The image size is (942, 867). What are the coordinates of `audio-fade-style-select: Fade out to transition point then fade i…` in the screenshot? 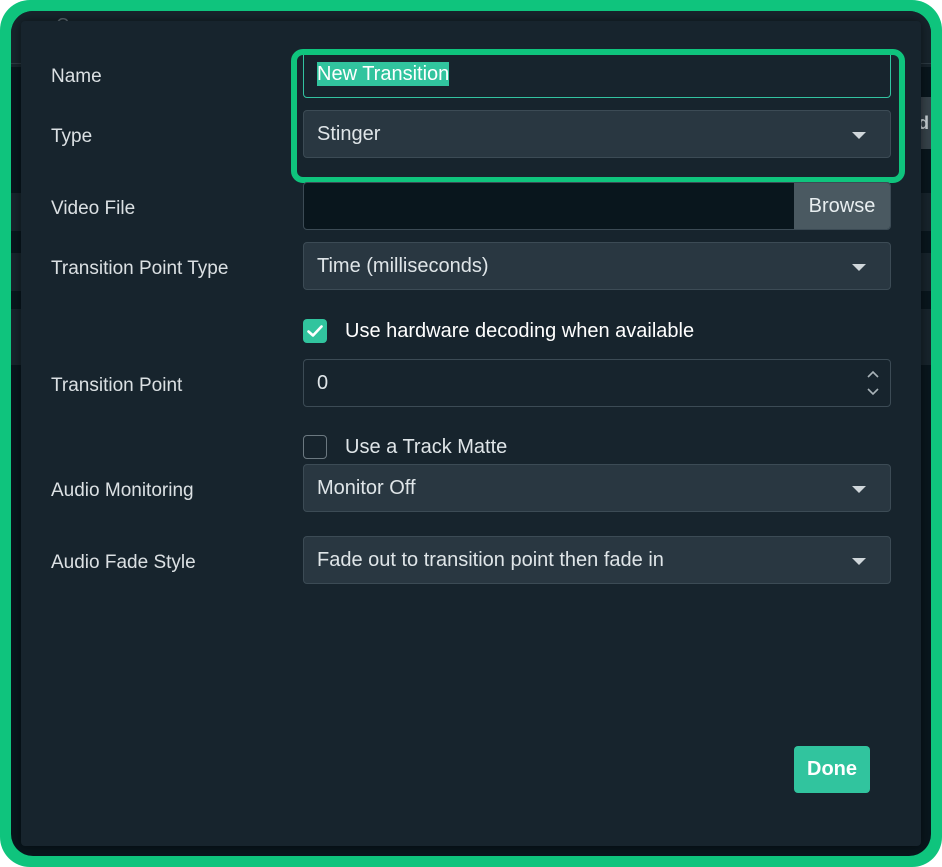 It's located at (597, 560).